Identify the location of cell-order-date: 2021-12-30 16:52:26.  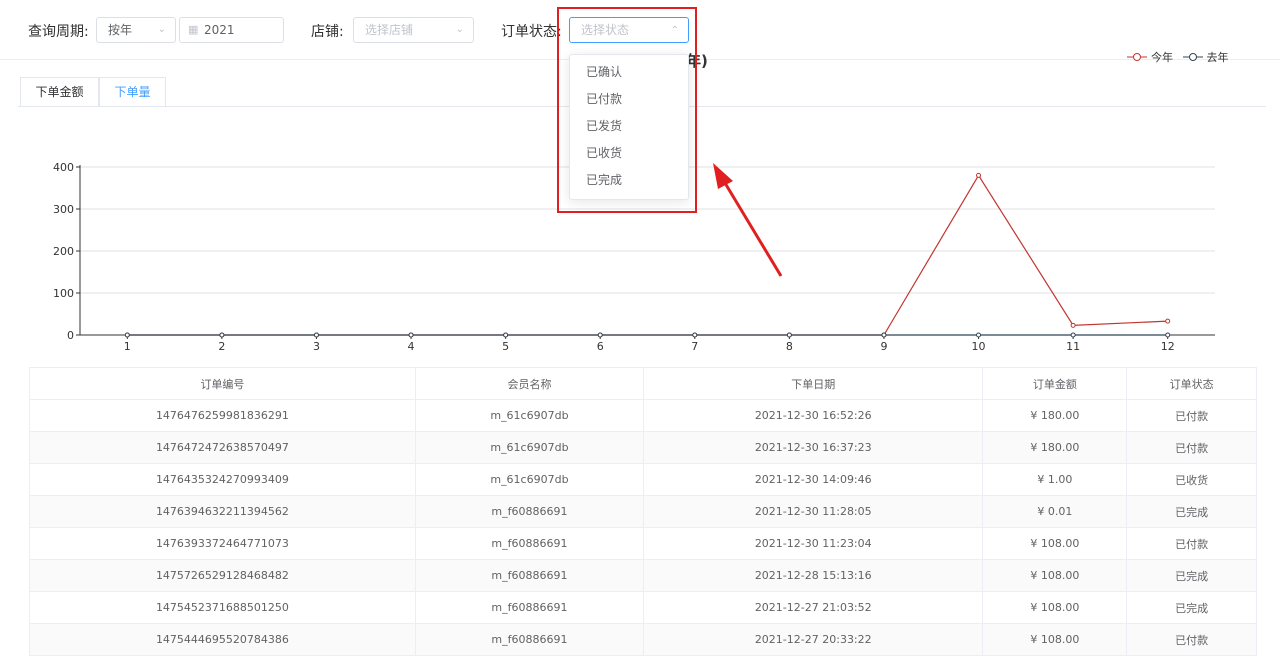
(813, 415).